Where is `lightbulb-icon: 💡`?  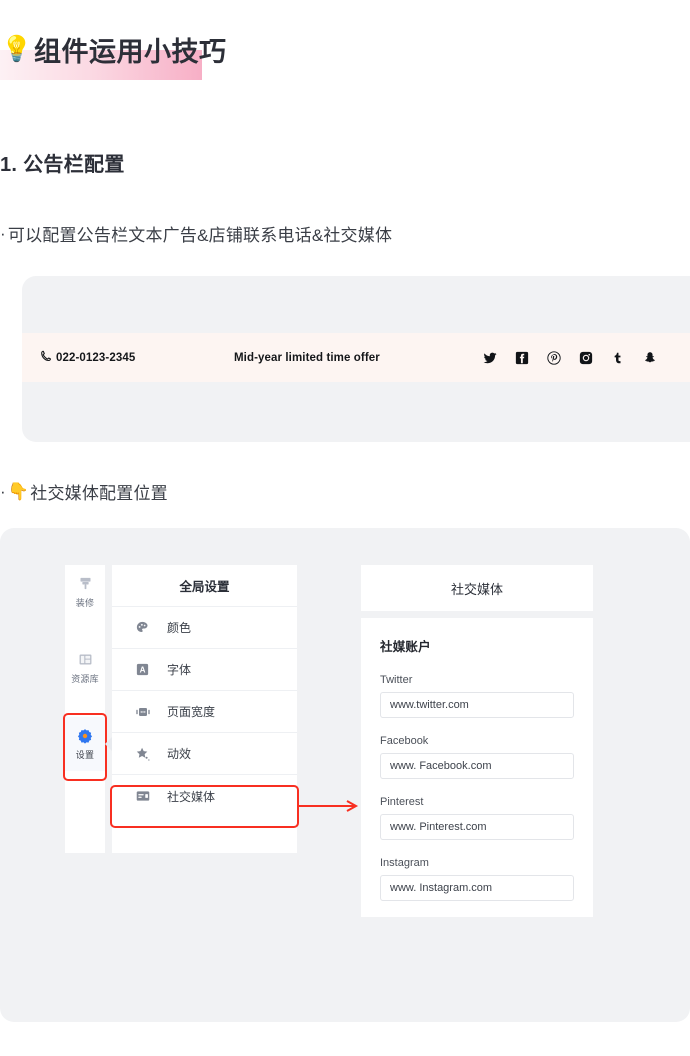
lightbulb-icon: 💡 is located at coordinates (17, 48).